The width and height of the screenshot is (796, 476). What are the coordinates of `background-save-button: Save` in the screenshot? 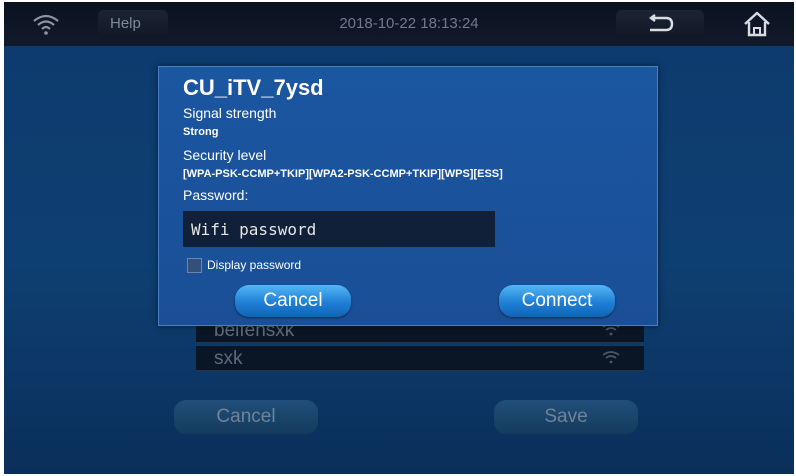 It's located at (566, 417).